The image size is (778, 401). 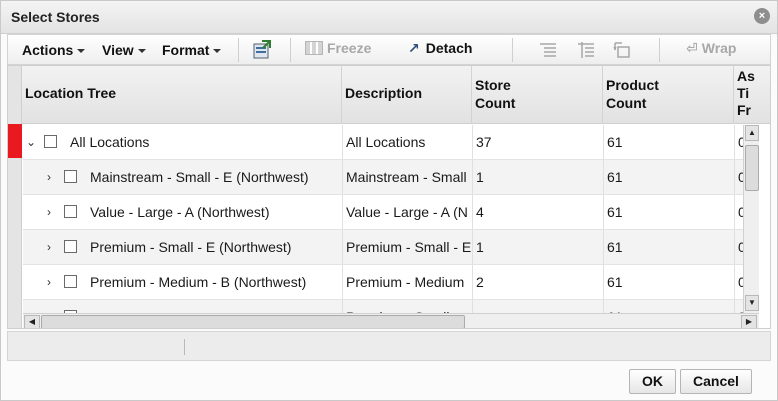 What do you see at coordinates (384, 93) in the screenshot?
I see `column-header-label: Description` at bounding box center [384, 93].